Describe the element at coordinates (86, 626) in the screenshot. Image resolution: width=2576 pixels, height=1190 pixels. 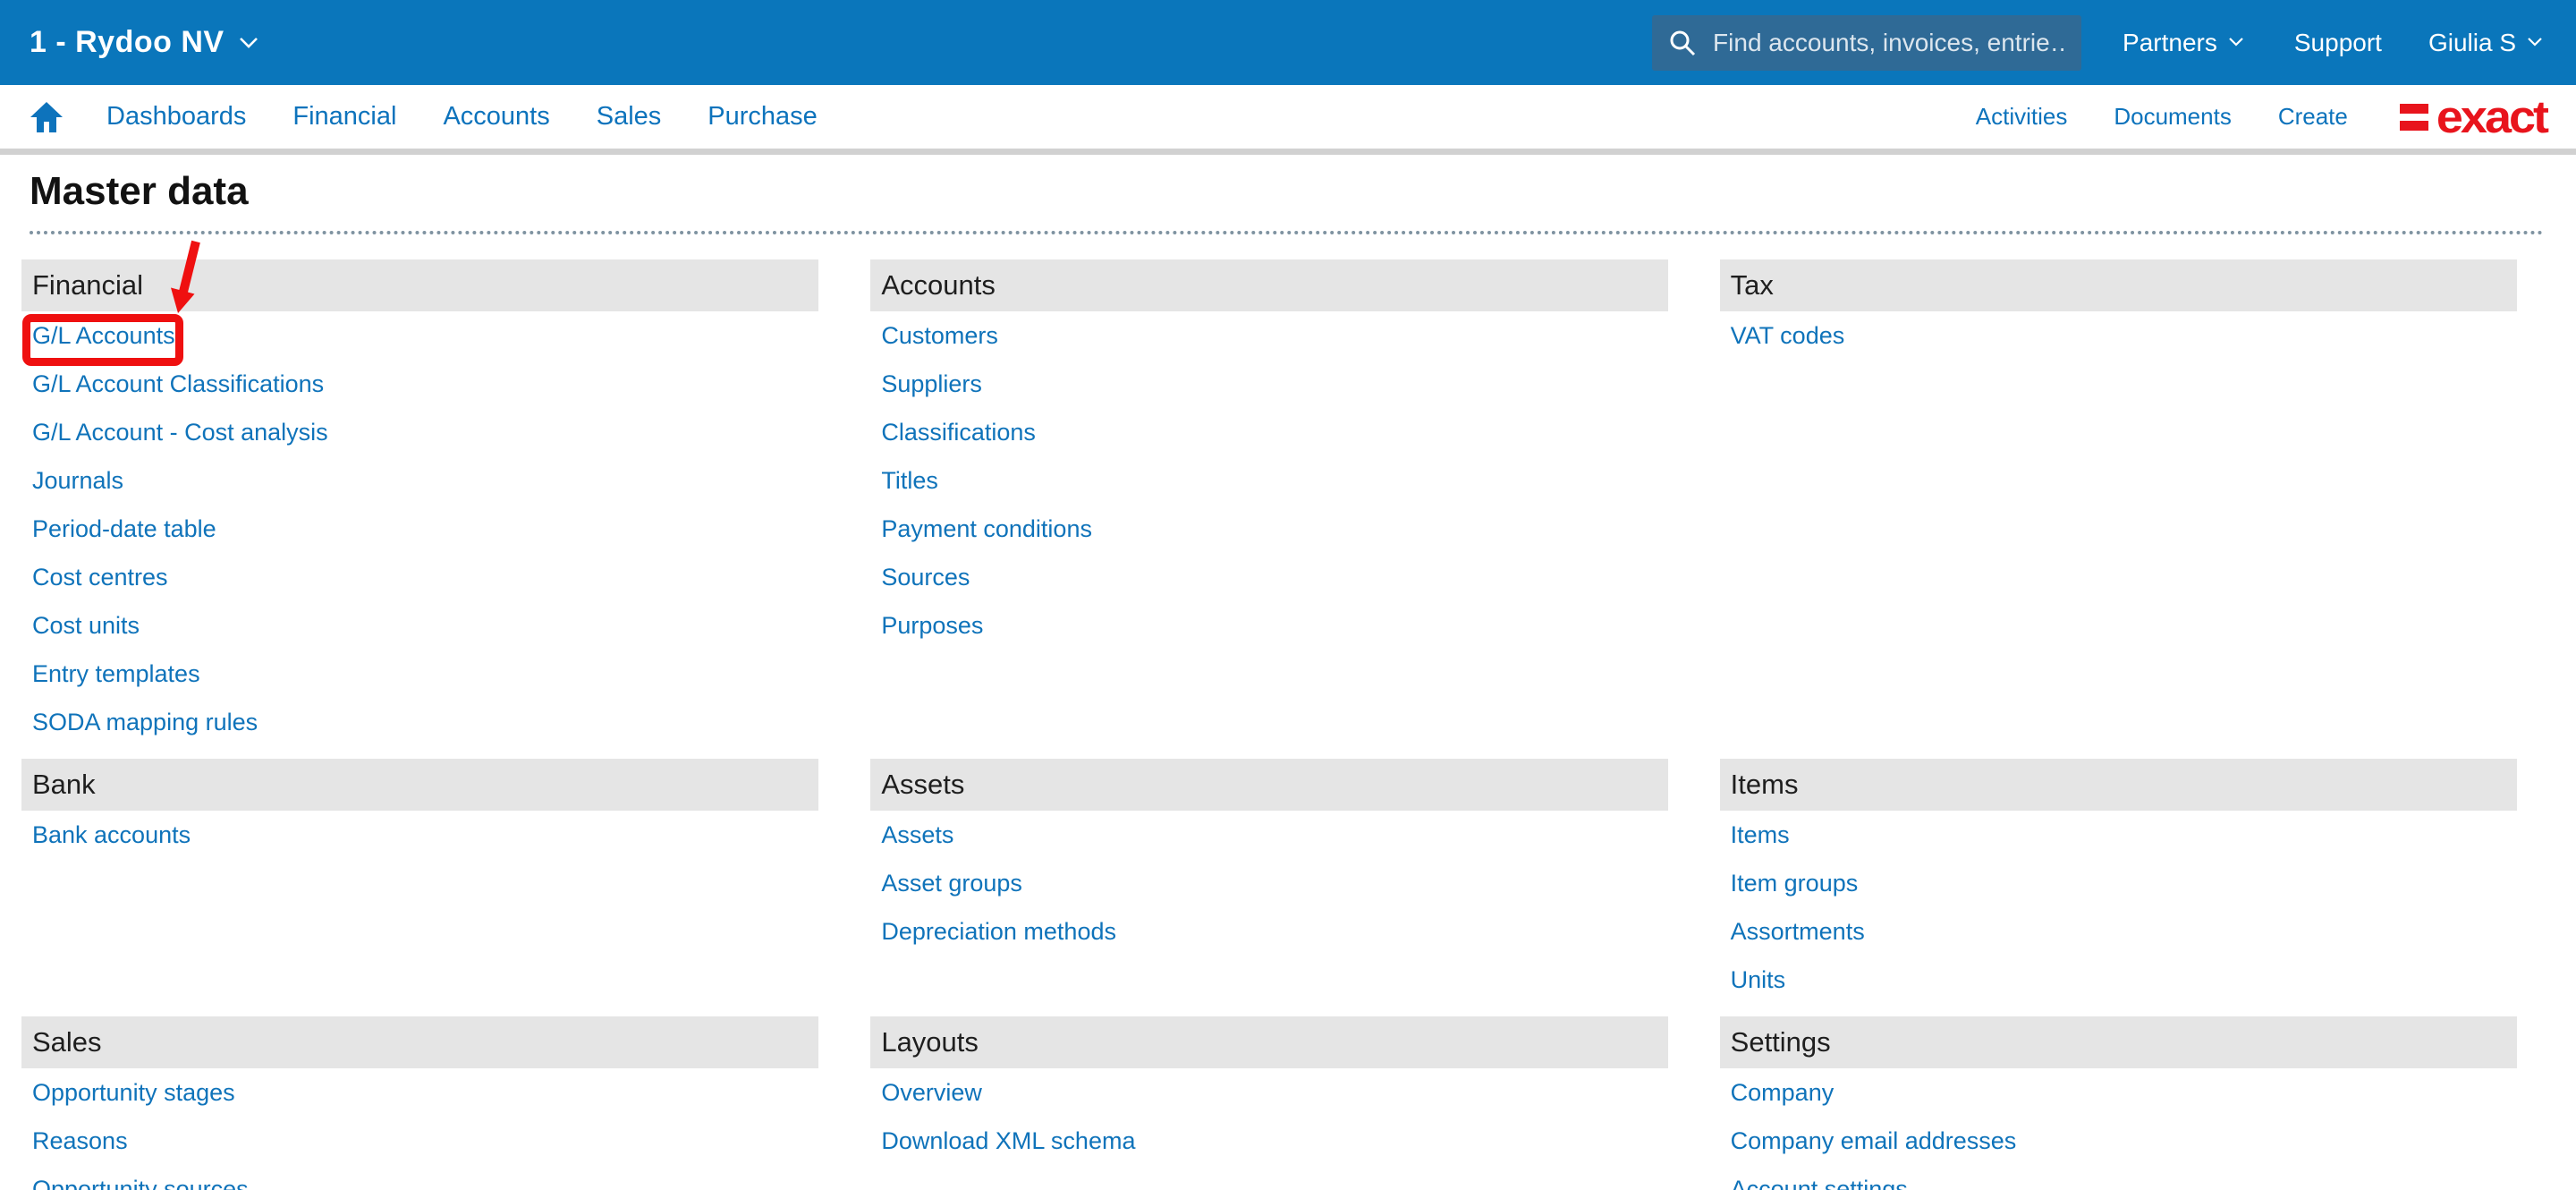
I see `link-cost-units: Cost units` at that location.